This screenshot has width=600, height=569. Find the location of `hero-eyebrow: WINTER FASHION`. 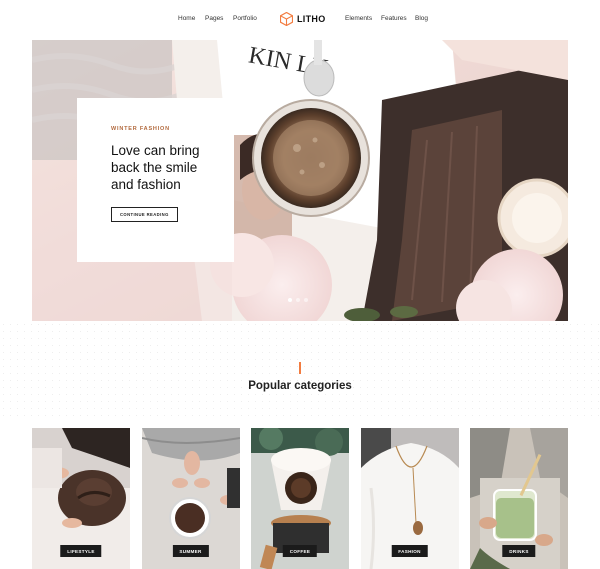

hero-eyebrow: WINTER FASHION is located at coordinates (140, 129).